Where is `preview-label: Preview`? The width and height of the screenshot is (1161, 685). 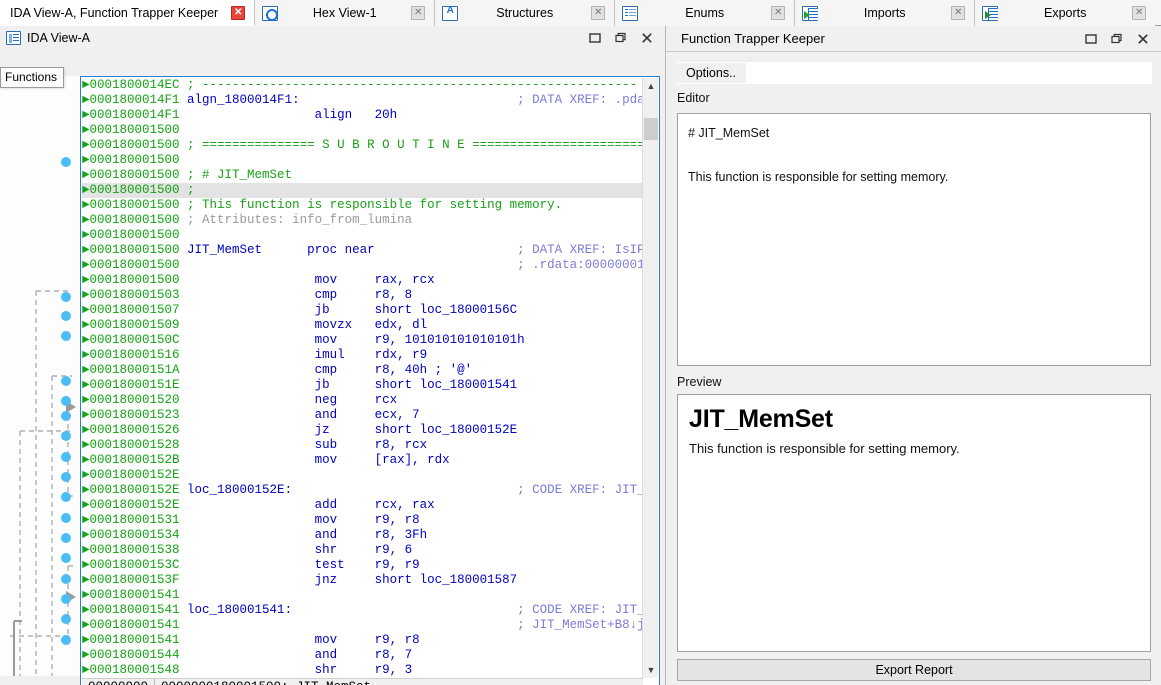
preview-label: Preview is located at coordinates (699, 382).